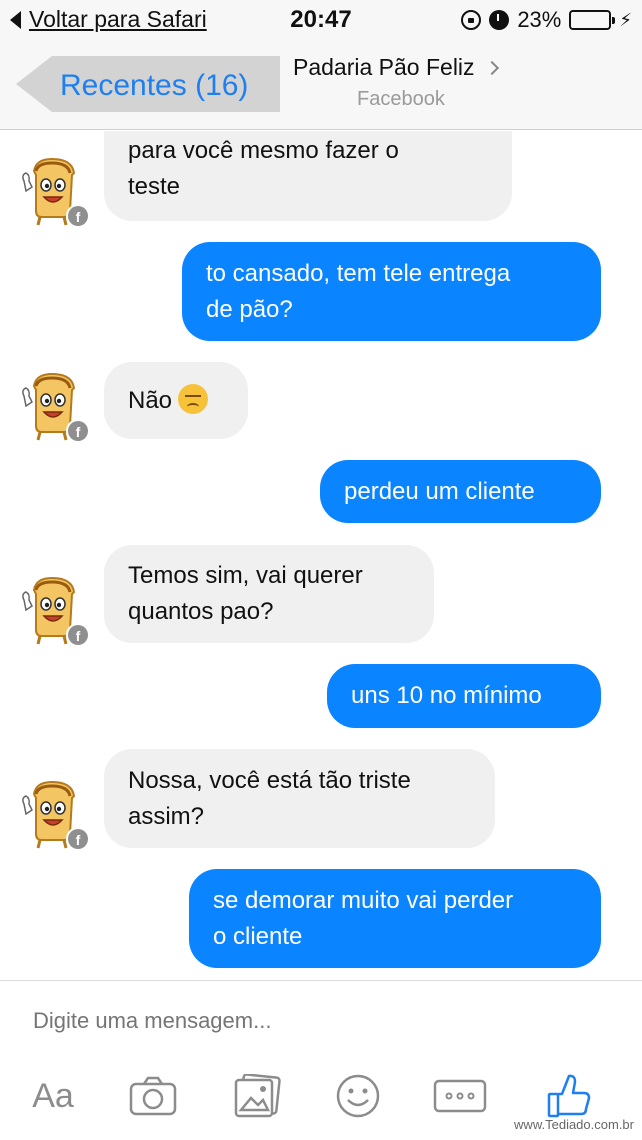 This screenshot has height=1140, width=642. I want to click on charging-bolt-icon: ⚡, so click(625, 19).